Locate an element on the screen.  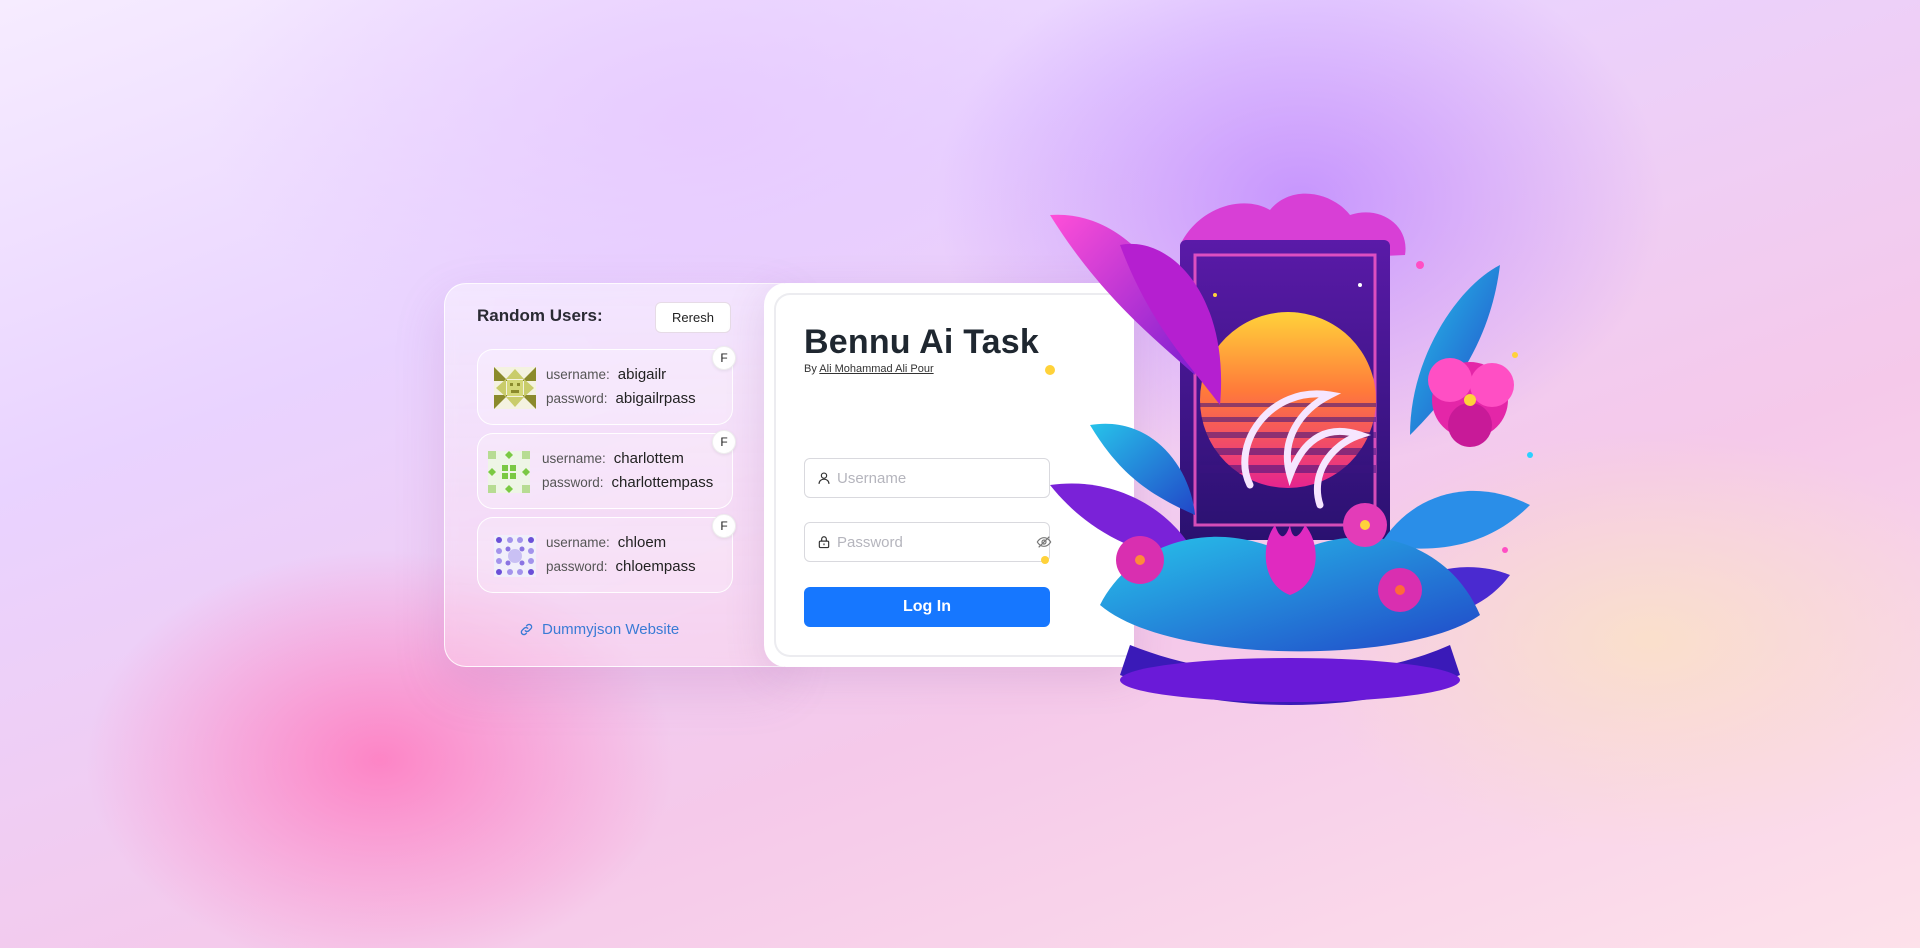
password-value: chloempass is located at coordinates (655, 566).